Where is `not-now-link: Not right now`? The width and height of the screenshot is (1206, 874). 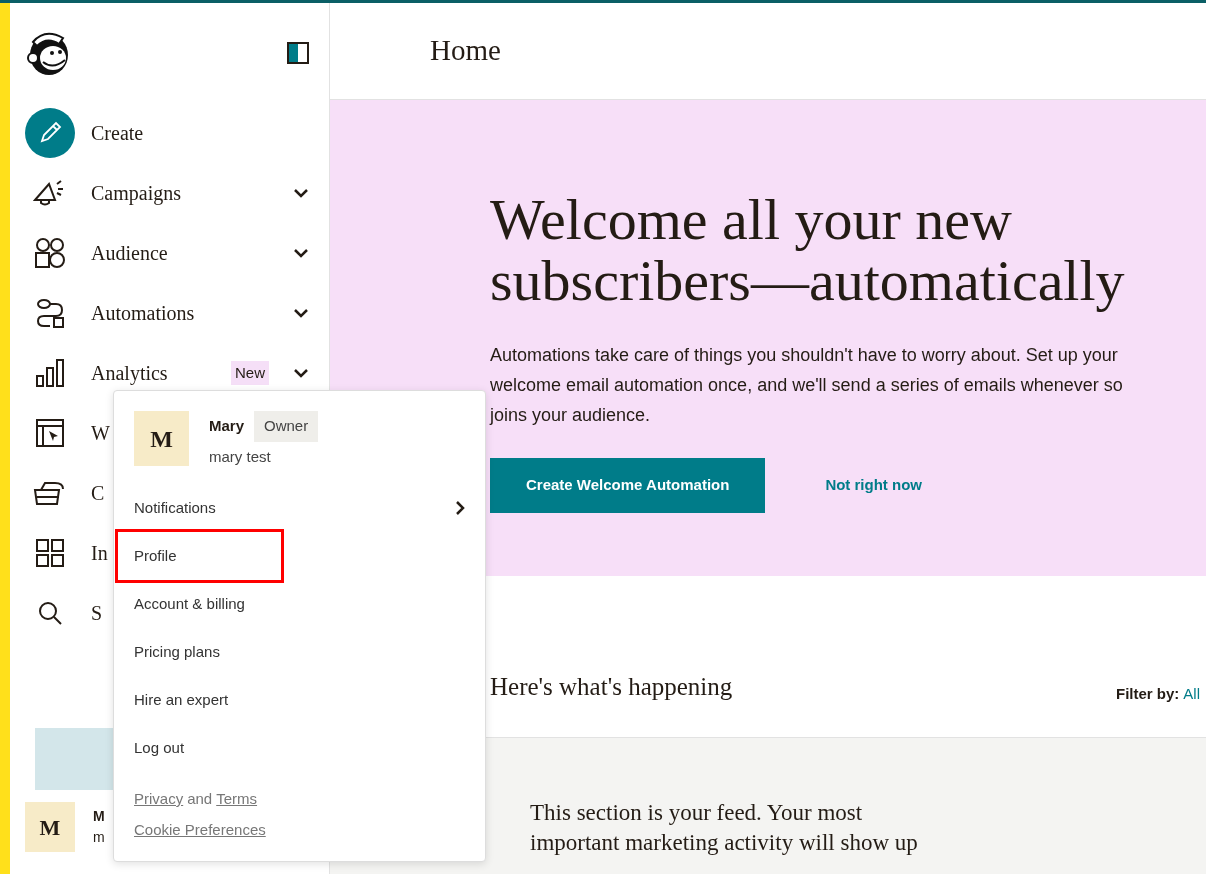 not-now-link: Not right now is located at coordinates (874, 485).